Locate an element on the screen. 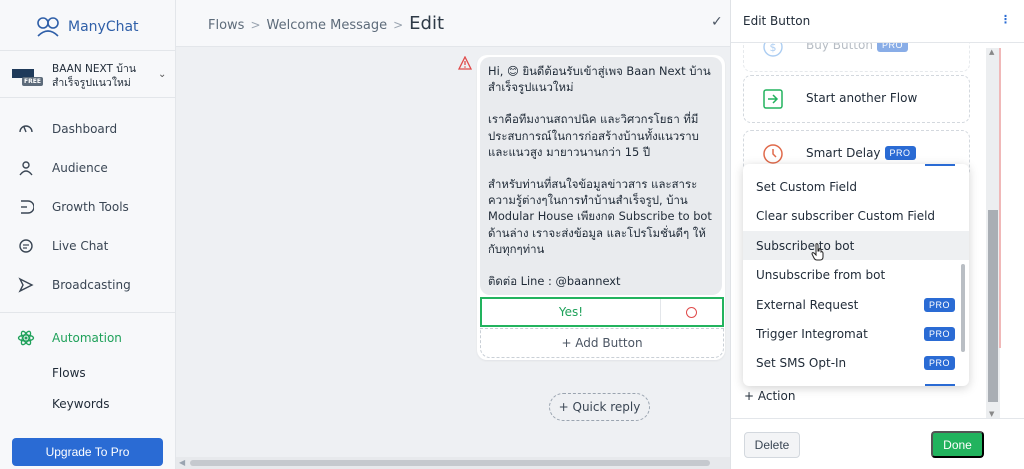  dropdown-item-trigger-integromat: Trigger Integromat PRO is located at coordinates (856, 333).